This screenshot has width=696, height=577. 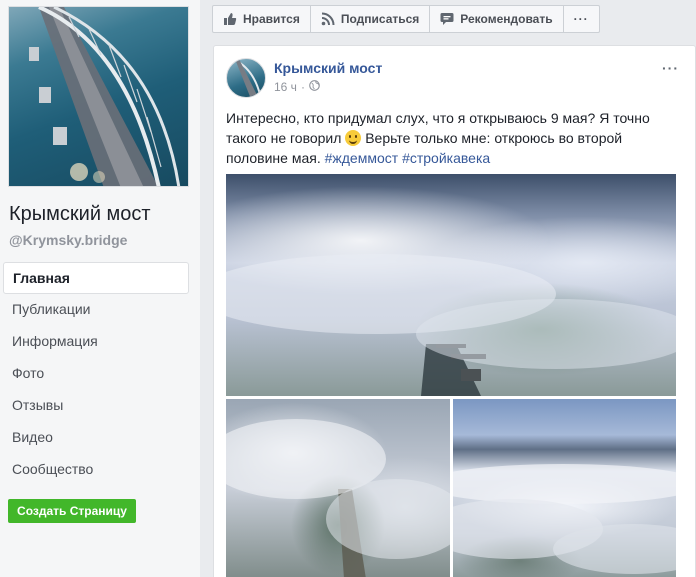 What do you see at coordinates (105, 96) in the screenshot?
I see `bridge-photo` at bounding box center [105, 96].